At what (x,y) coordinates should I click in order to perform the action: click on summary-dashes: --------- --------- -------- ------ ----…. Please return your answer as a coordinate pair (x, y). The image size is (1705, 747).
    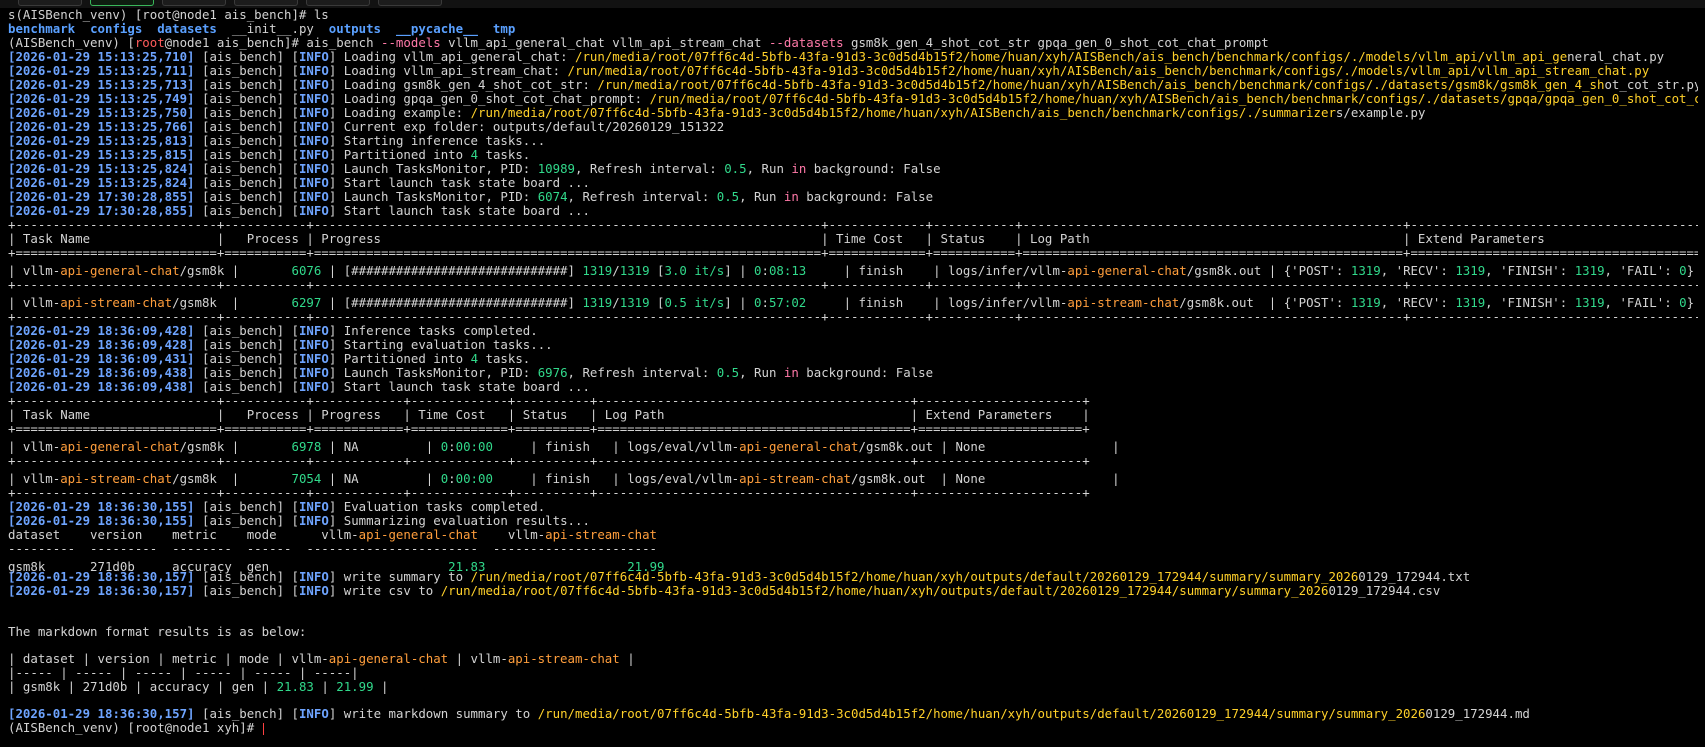
    Looking at the image, I should click on (853, 549).